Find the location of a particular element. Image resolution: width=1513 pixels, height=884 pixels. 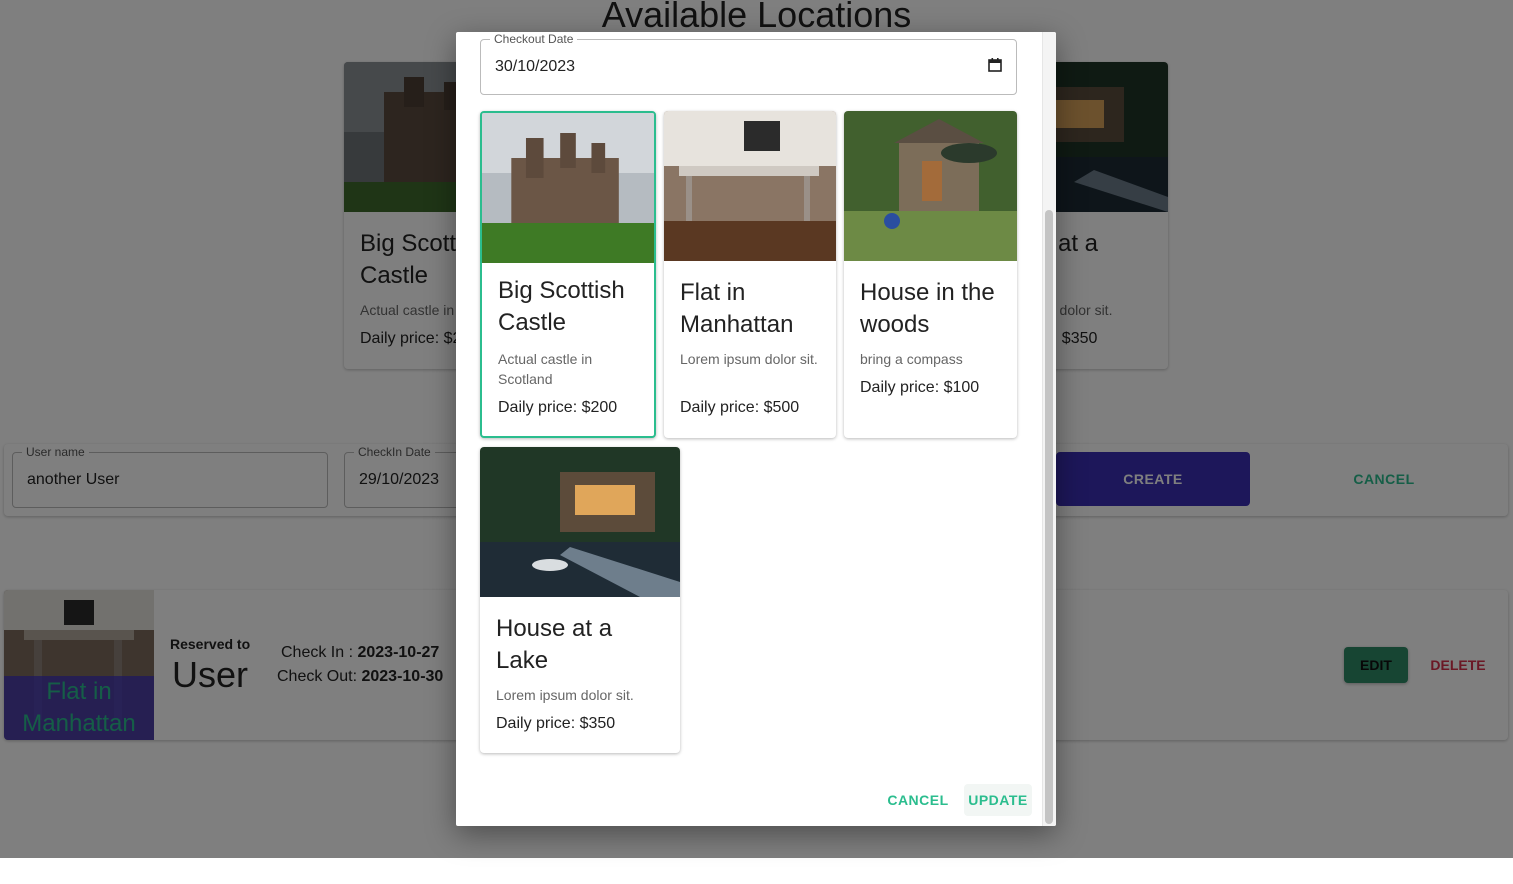

card-description: Actual castle in Scotland is located at coordinates (545, 369).